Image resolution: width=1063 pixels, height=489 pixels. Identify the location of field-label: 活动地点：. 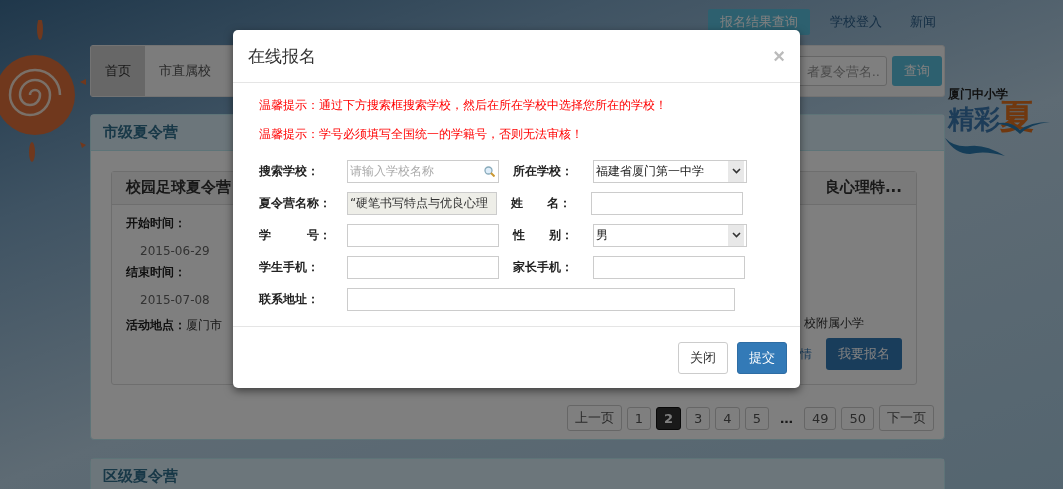
(156, 325).